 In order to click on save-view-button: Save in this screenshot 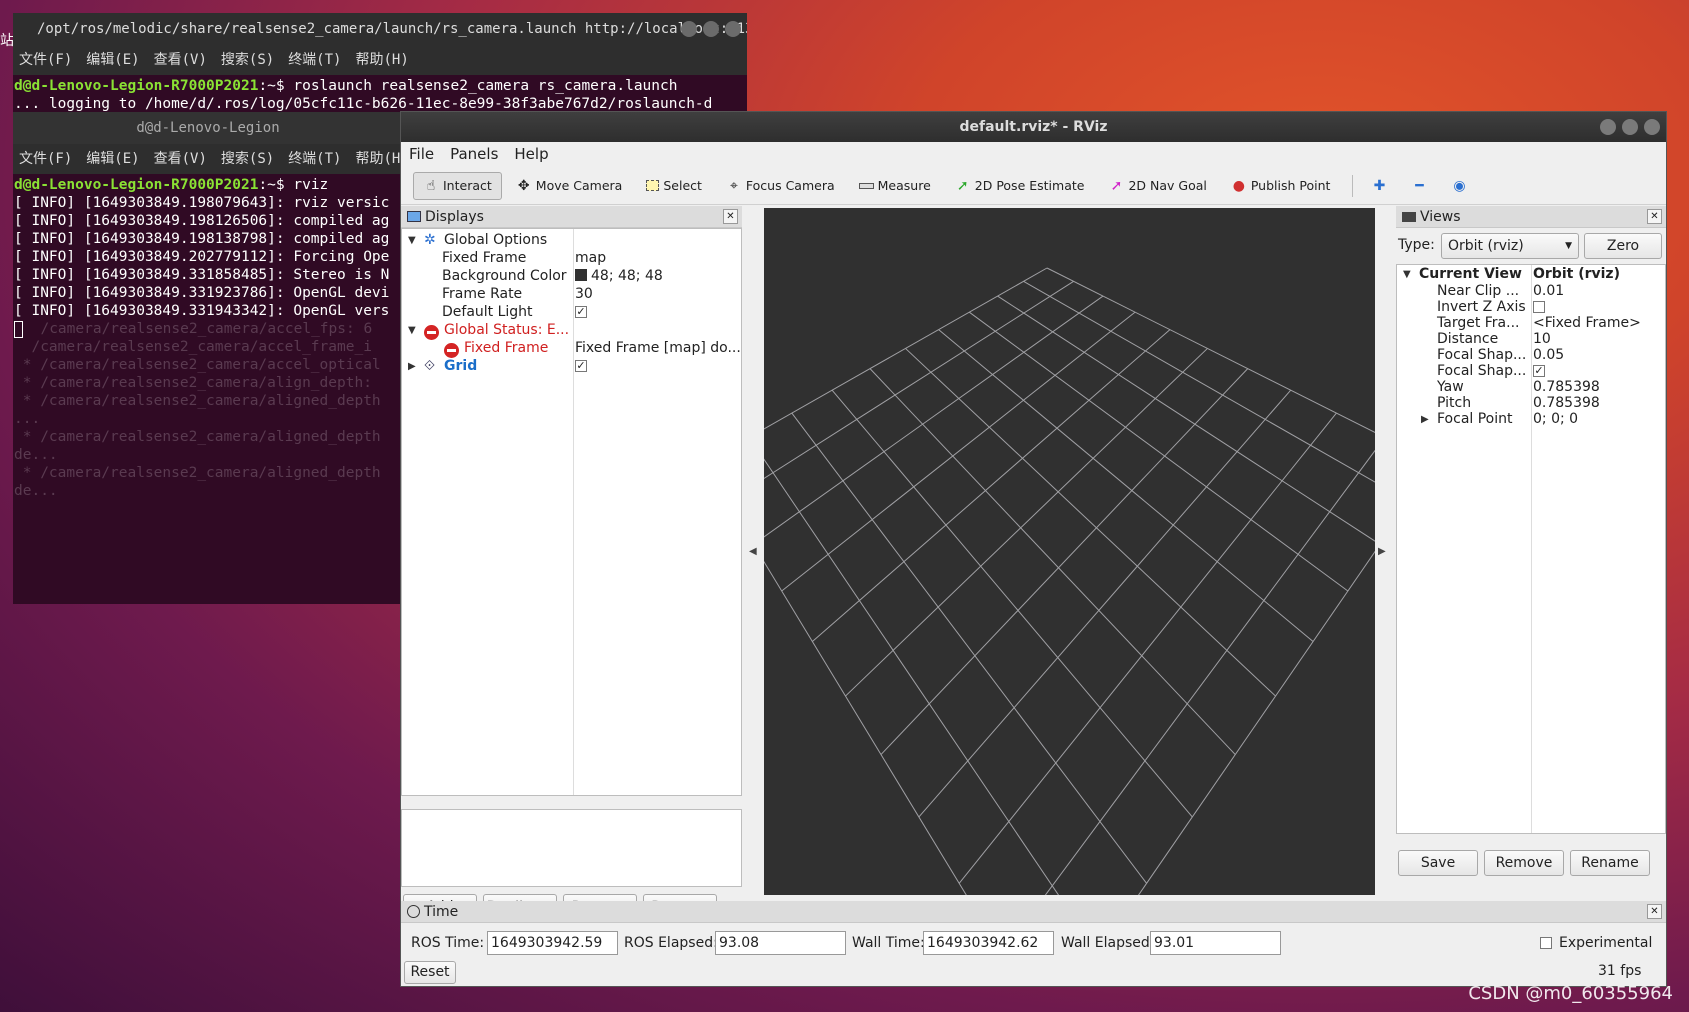, I will do `click(1438, 863)`.